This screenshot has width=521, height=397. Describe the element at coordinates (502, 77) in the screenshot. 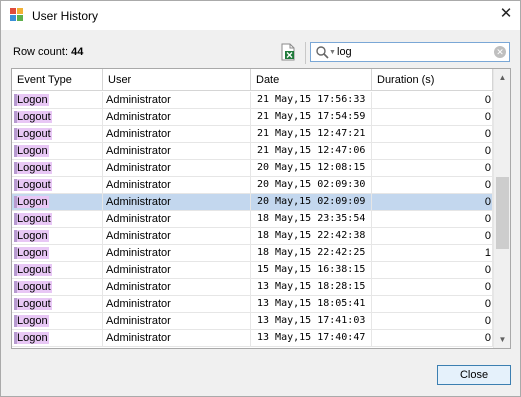

I see `scroll-up-icon: ▲` at that location.